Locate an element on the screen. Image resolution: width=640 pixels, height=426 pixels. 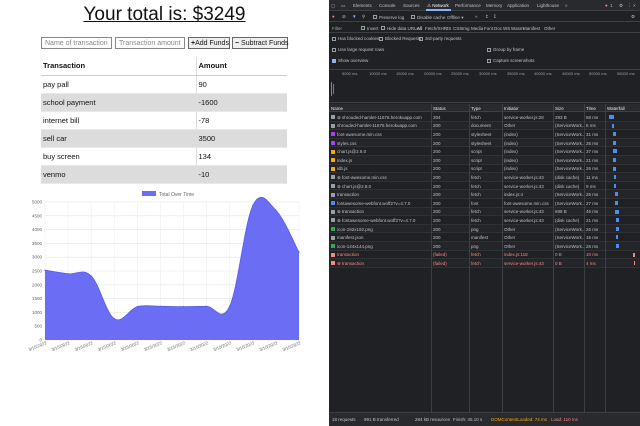
inspect-icon: ▢ is located at coordinates (333, 6).